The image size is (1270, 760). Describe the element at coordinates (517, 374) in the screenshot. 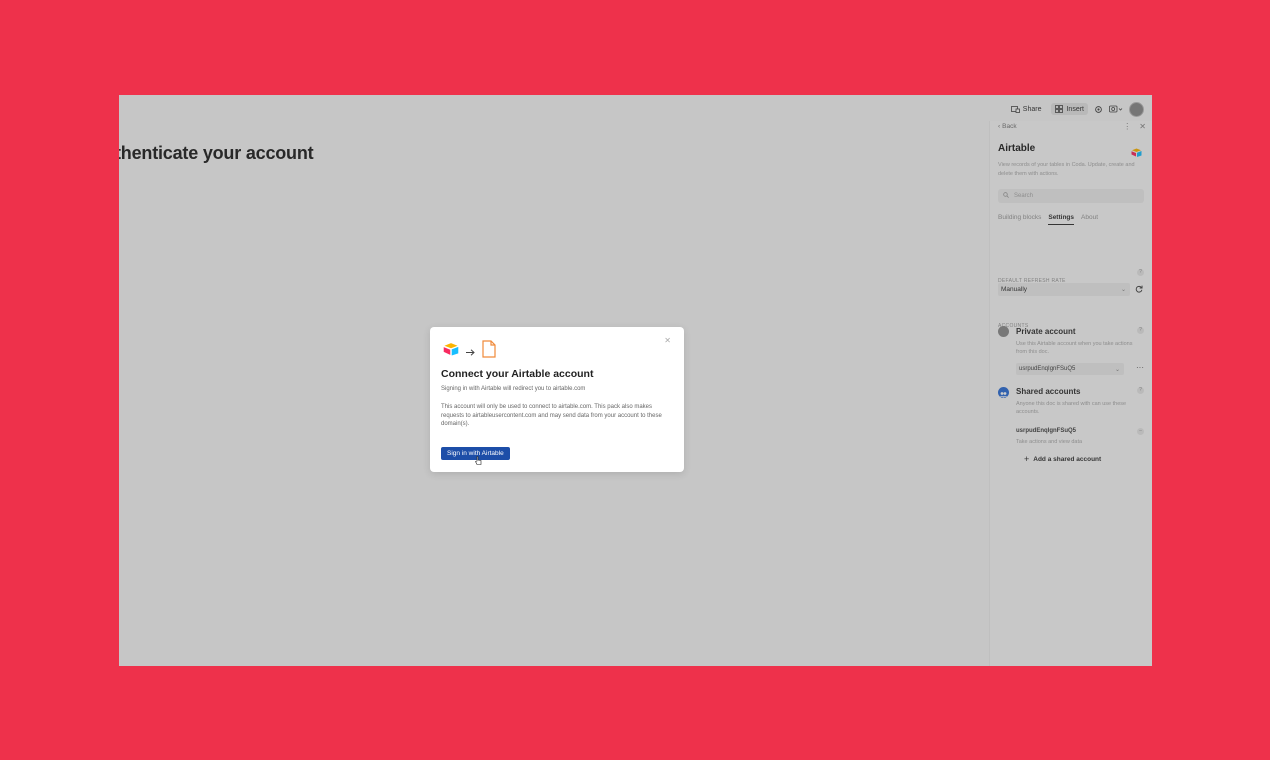

I see `dialog-title: Connect your Airtable account` at that location.